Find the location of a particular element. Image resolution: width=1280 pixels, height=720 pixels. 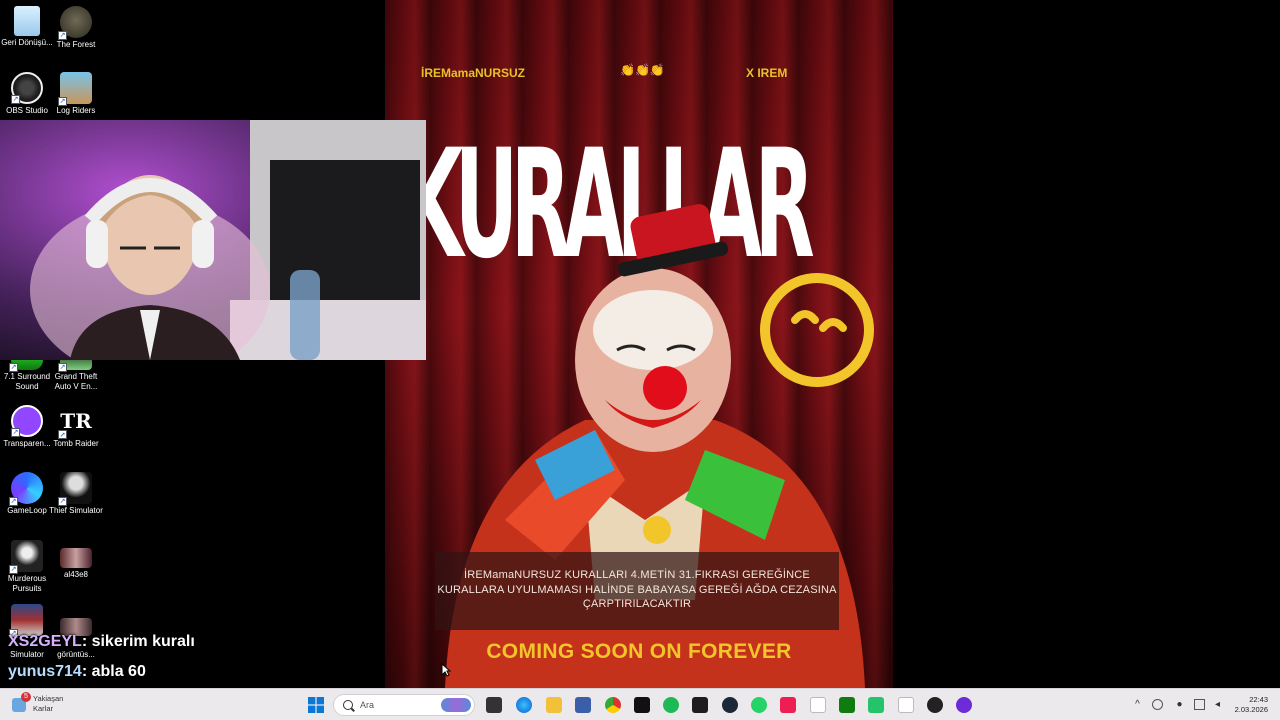

steam-icon is located at coordinates (730, 705).